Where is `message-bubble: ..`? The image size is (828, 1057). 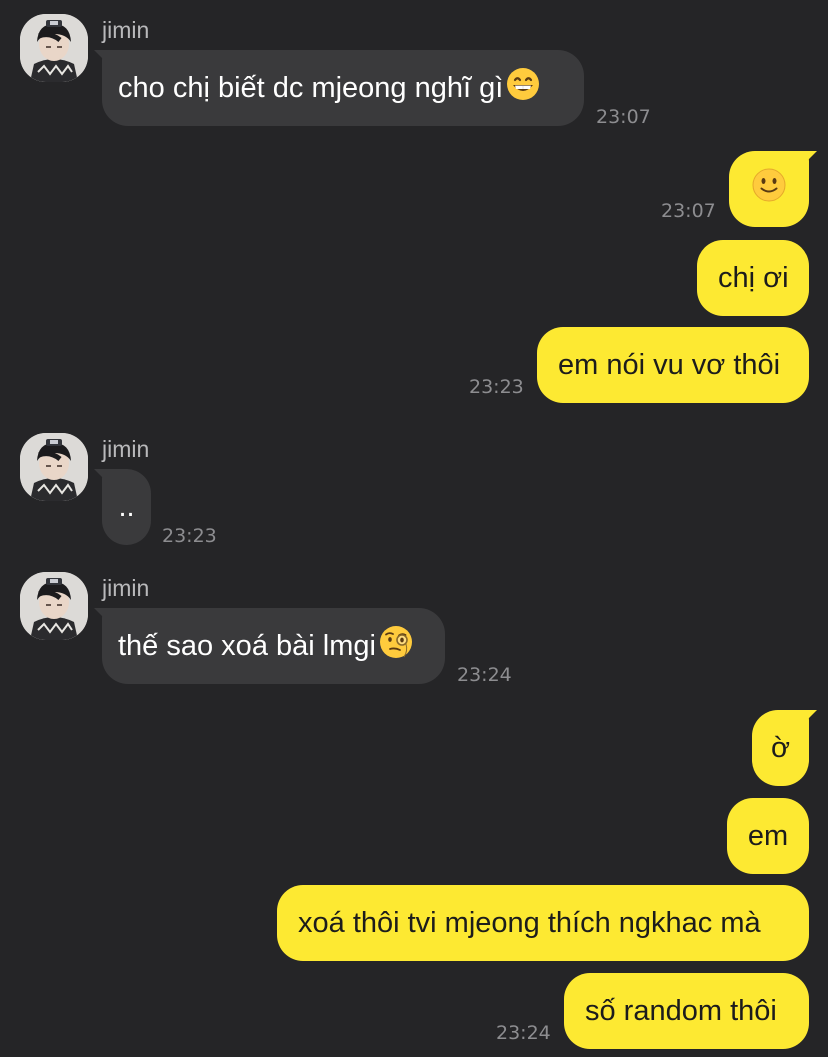
message-bubble: .. is located at coordinates (122, 507).